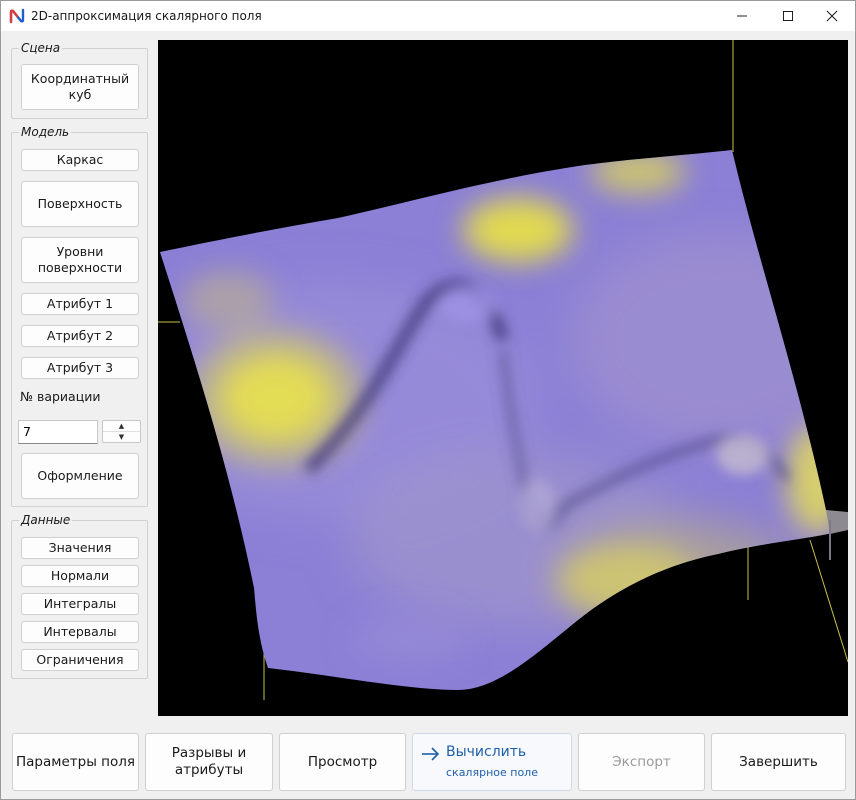 The image size is (856, 800). What do you see at coordinates (121, 426) in the screenshot?
I see `stepper-up-icon: ▲` at bounding box center [121, 426].